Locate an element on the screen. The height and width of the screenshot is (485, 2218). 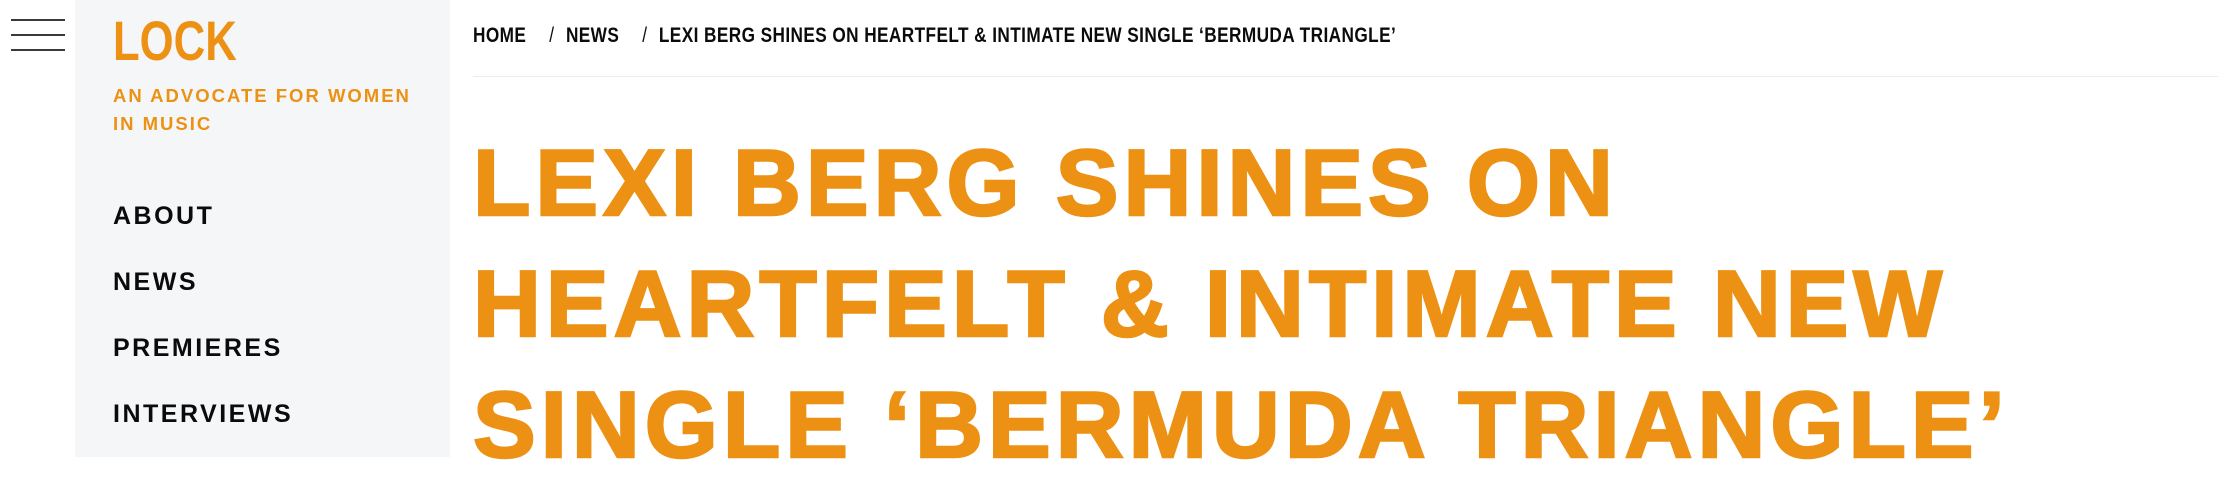
header-divider is located at coordinates (1345, 76).